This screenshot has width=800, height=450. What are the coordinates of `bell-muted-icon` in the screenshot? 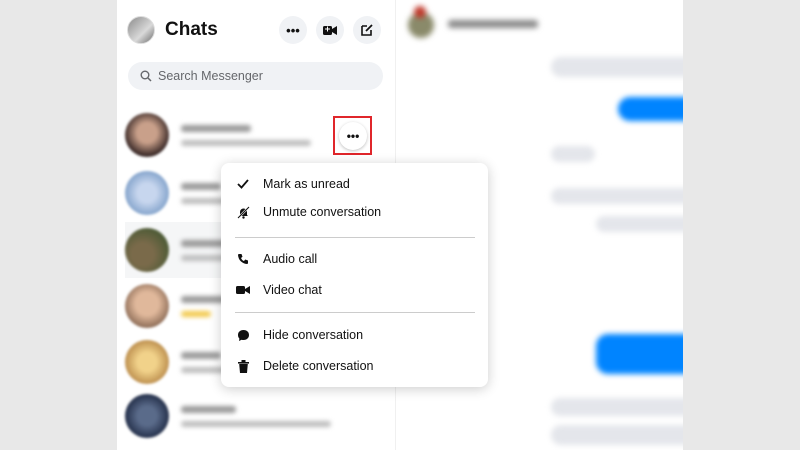 It's located at (243, 212).